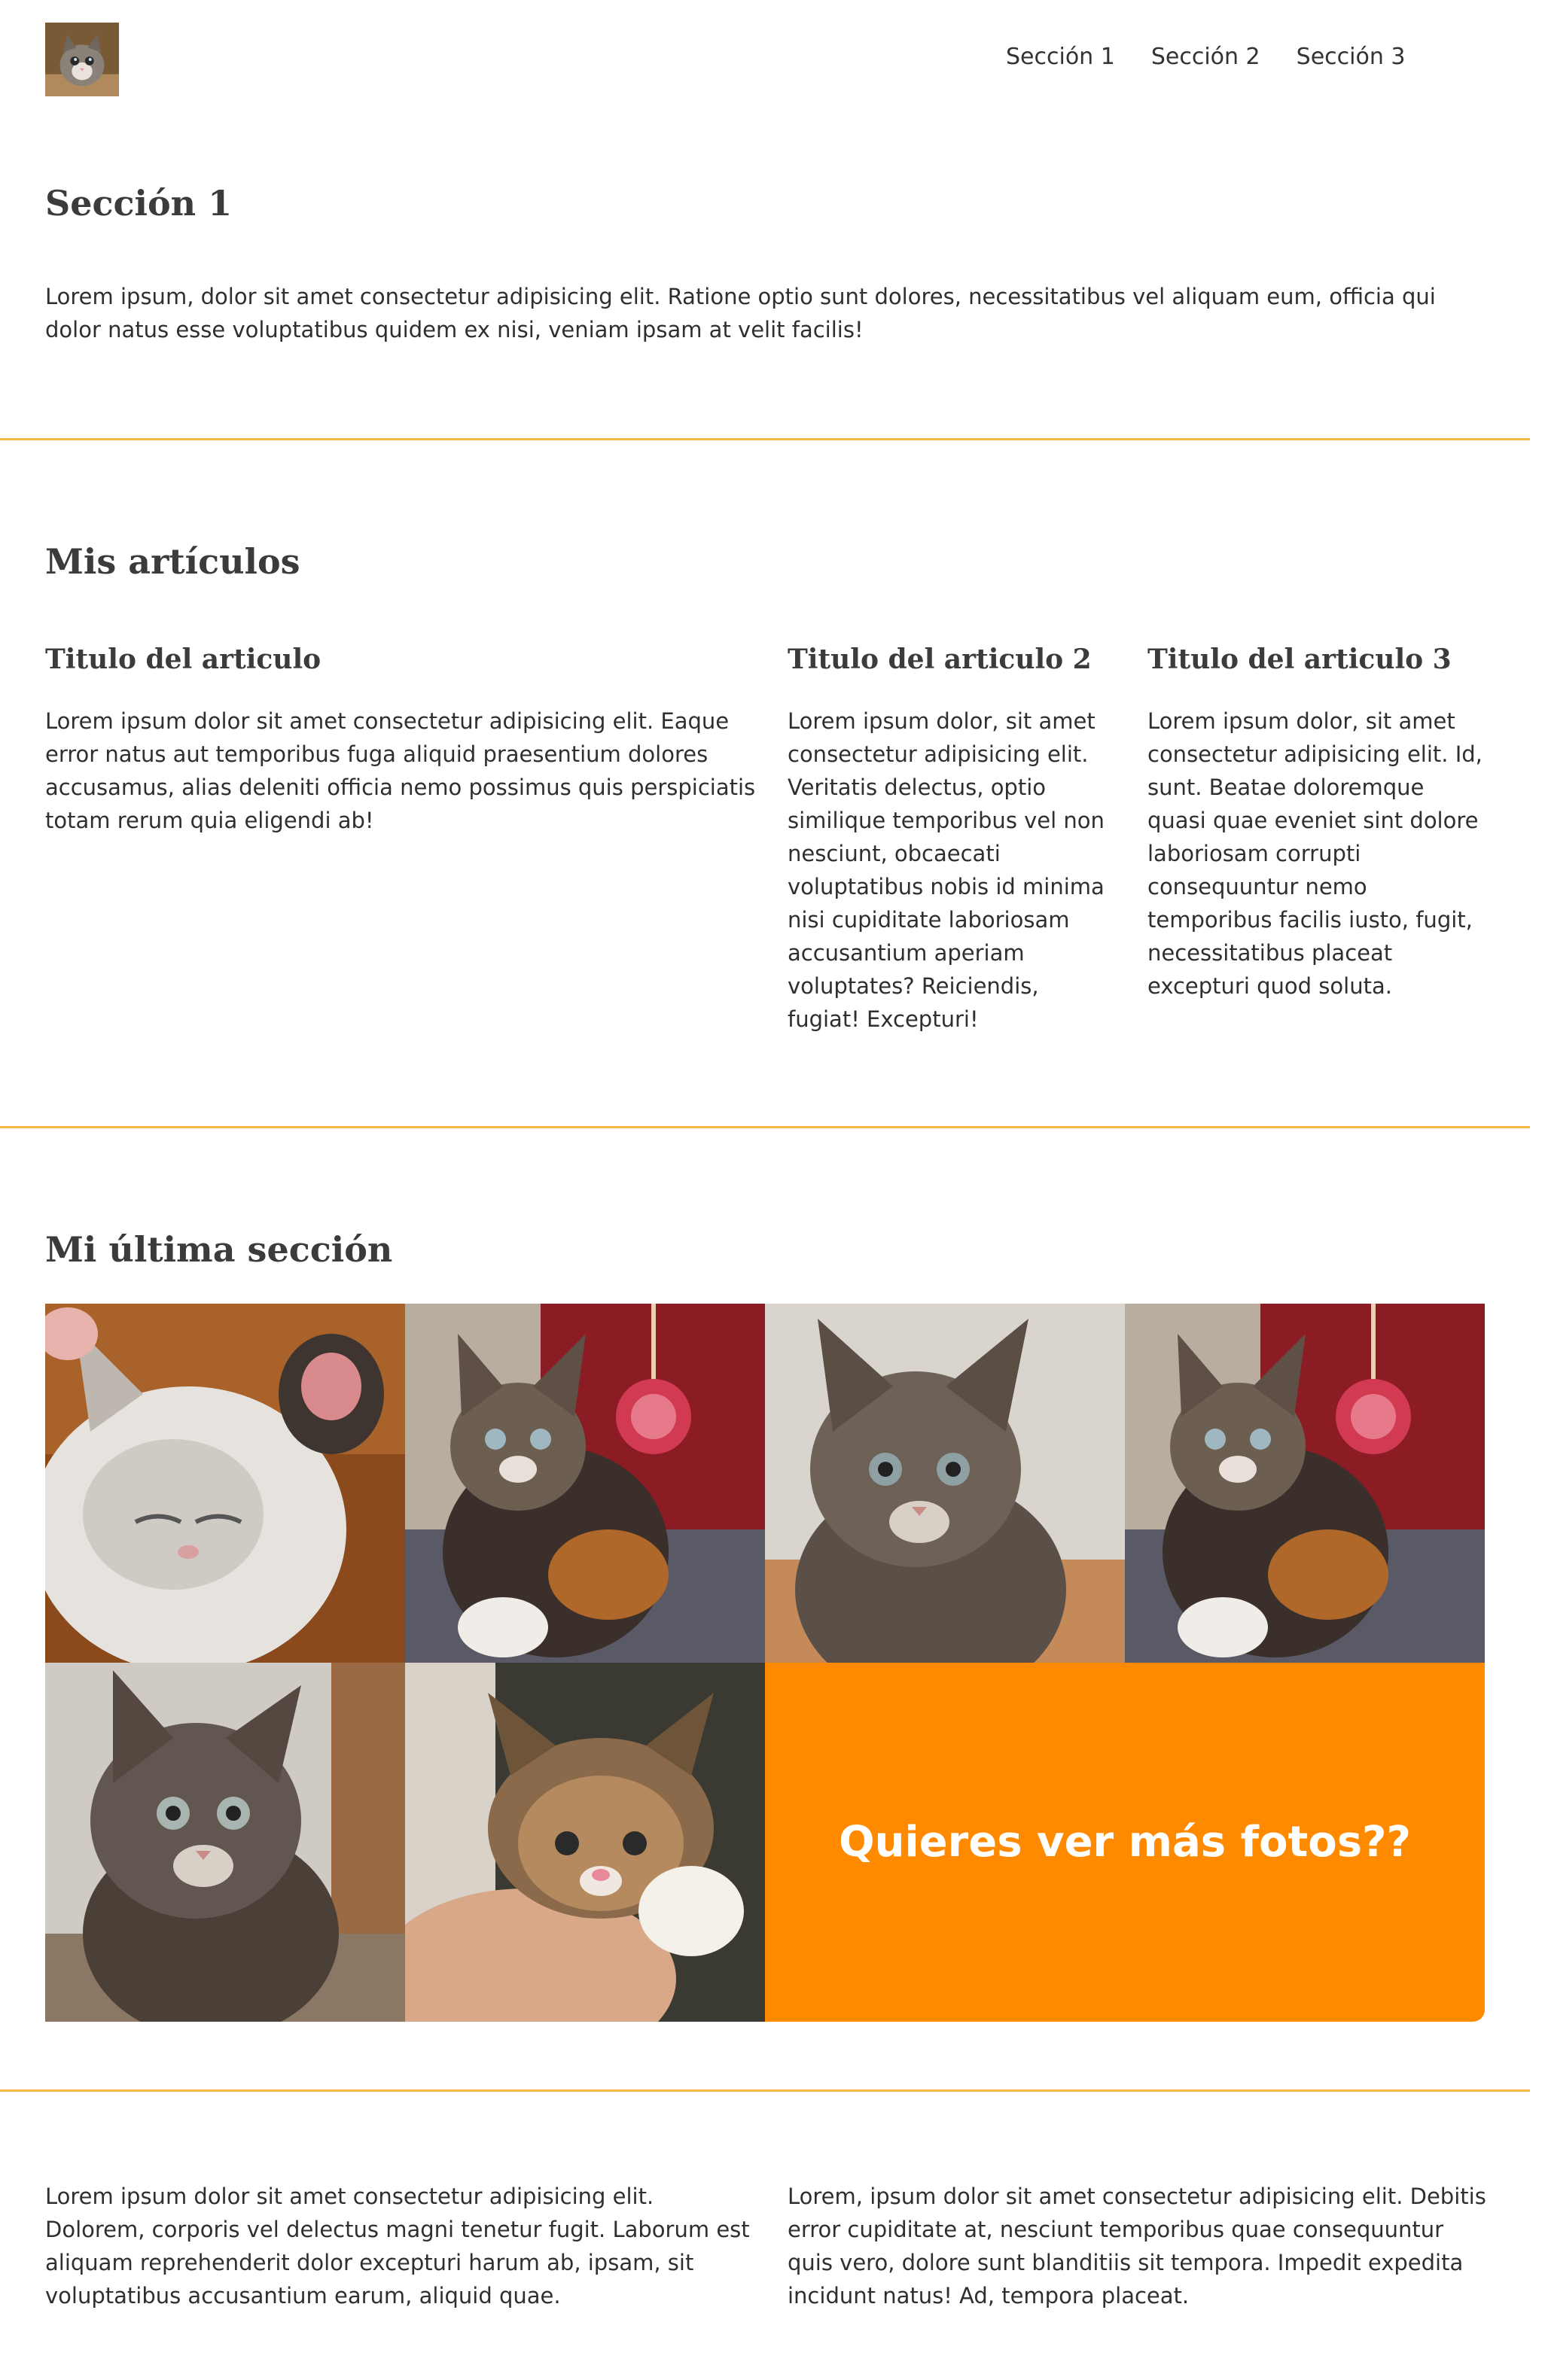 The image size is (1542, 2380). What do you see at coordinates (219, 1249) in the screenshot?
I see `gallery-title: Mi última sección` at bounding box center [219, 1249].